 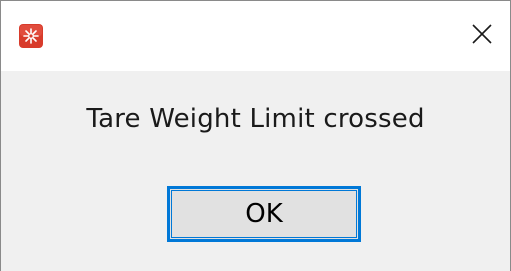 I want to click on close-icon, so click(x=482, y=36).